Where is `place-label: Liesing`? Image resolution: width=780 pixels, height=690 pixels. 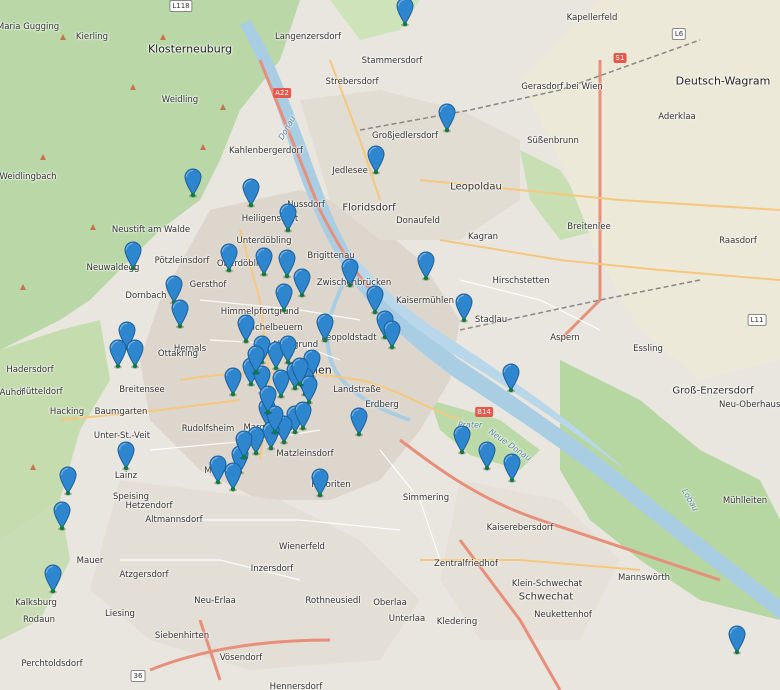
place-label: Liesing is located at coordinates (120, 614).